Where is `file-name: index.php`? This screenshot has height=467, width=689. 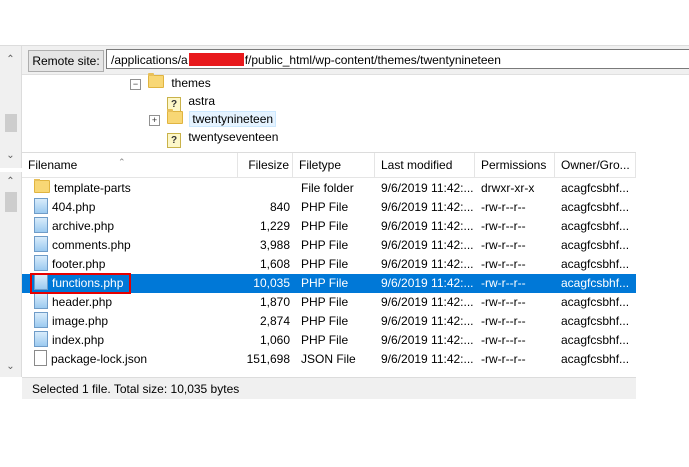 file-name: index.php is located at coordinates (78, 340).